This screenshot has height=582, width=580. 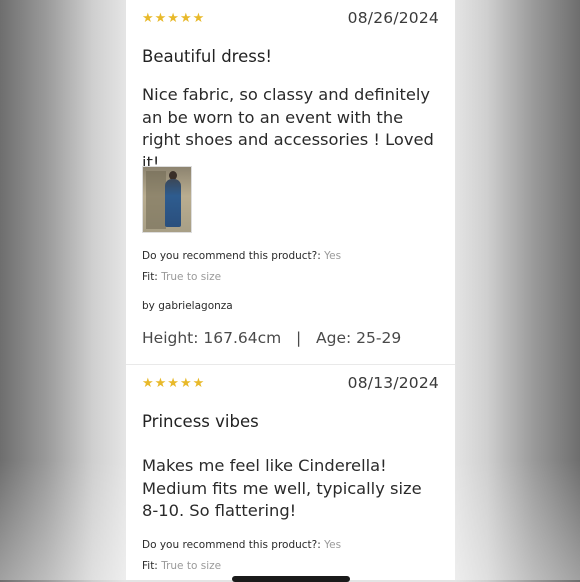 I want to click on review-title: Beautiful dress!, so click(x=207, y=56).